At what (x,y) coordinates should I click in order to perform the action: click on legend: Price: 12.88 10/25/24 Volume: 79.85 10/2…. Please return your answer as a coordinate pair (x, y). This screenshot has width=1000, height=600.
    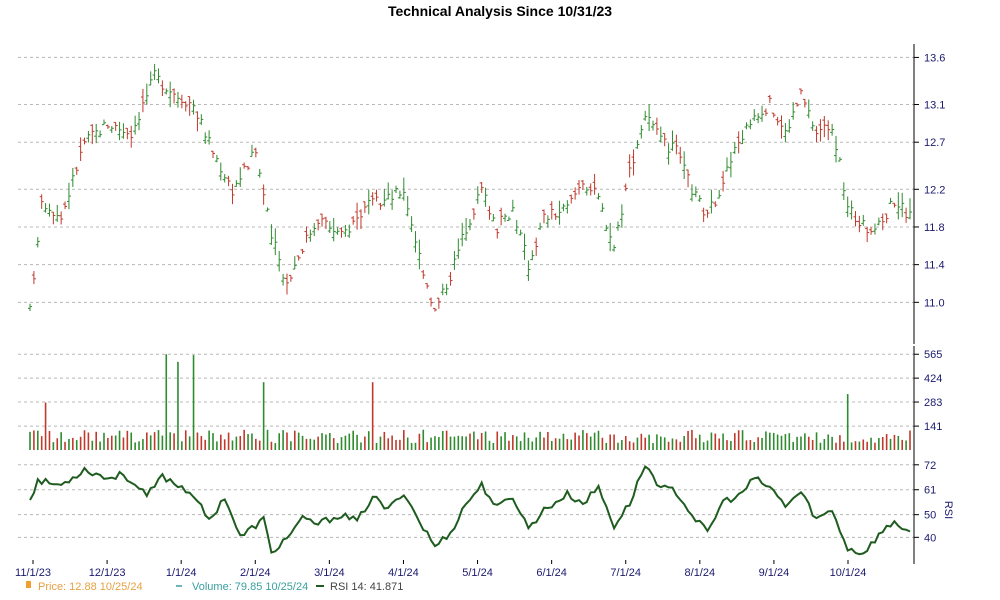
    Looking at the image, I should click on (214, 587).